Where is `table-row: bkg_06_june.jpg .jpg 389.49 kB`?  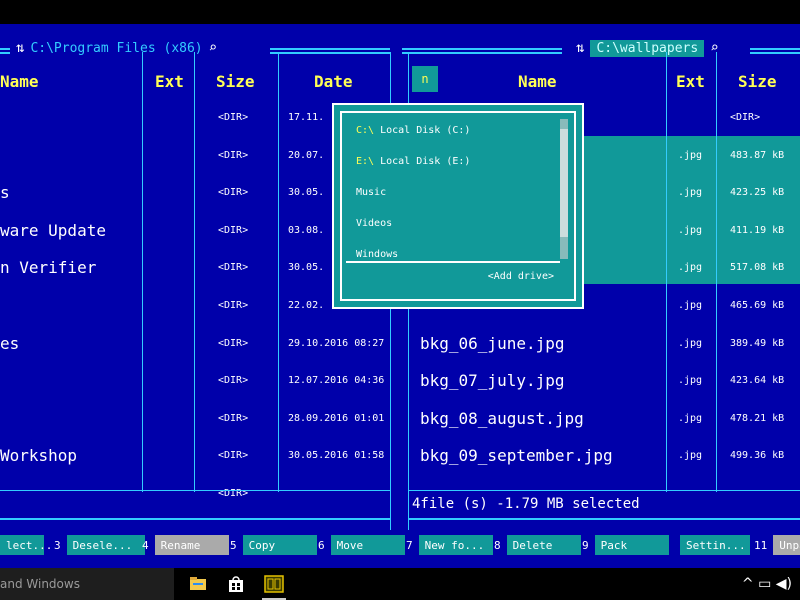 table-row: bkg_06_june.jpg .jpg 389.49 kB is located at coordinates (604, 345).